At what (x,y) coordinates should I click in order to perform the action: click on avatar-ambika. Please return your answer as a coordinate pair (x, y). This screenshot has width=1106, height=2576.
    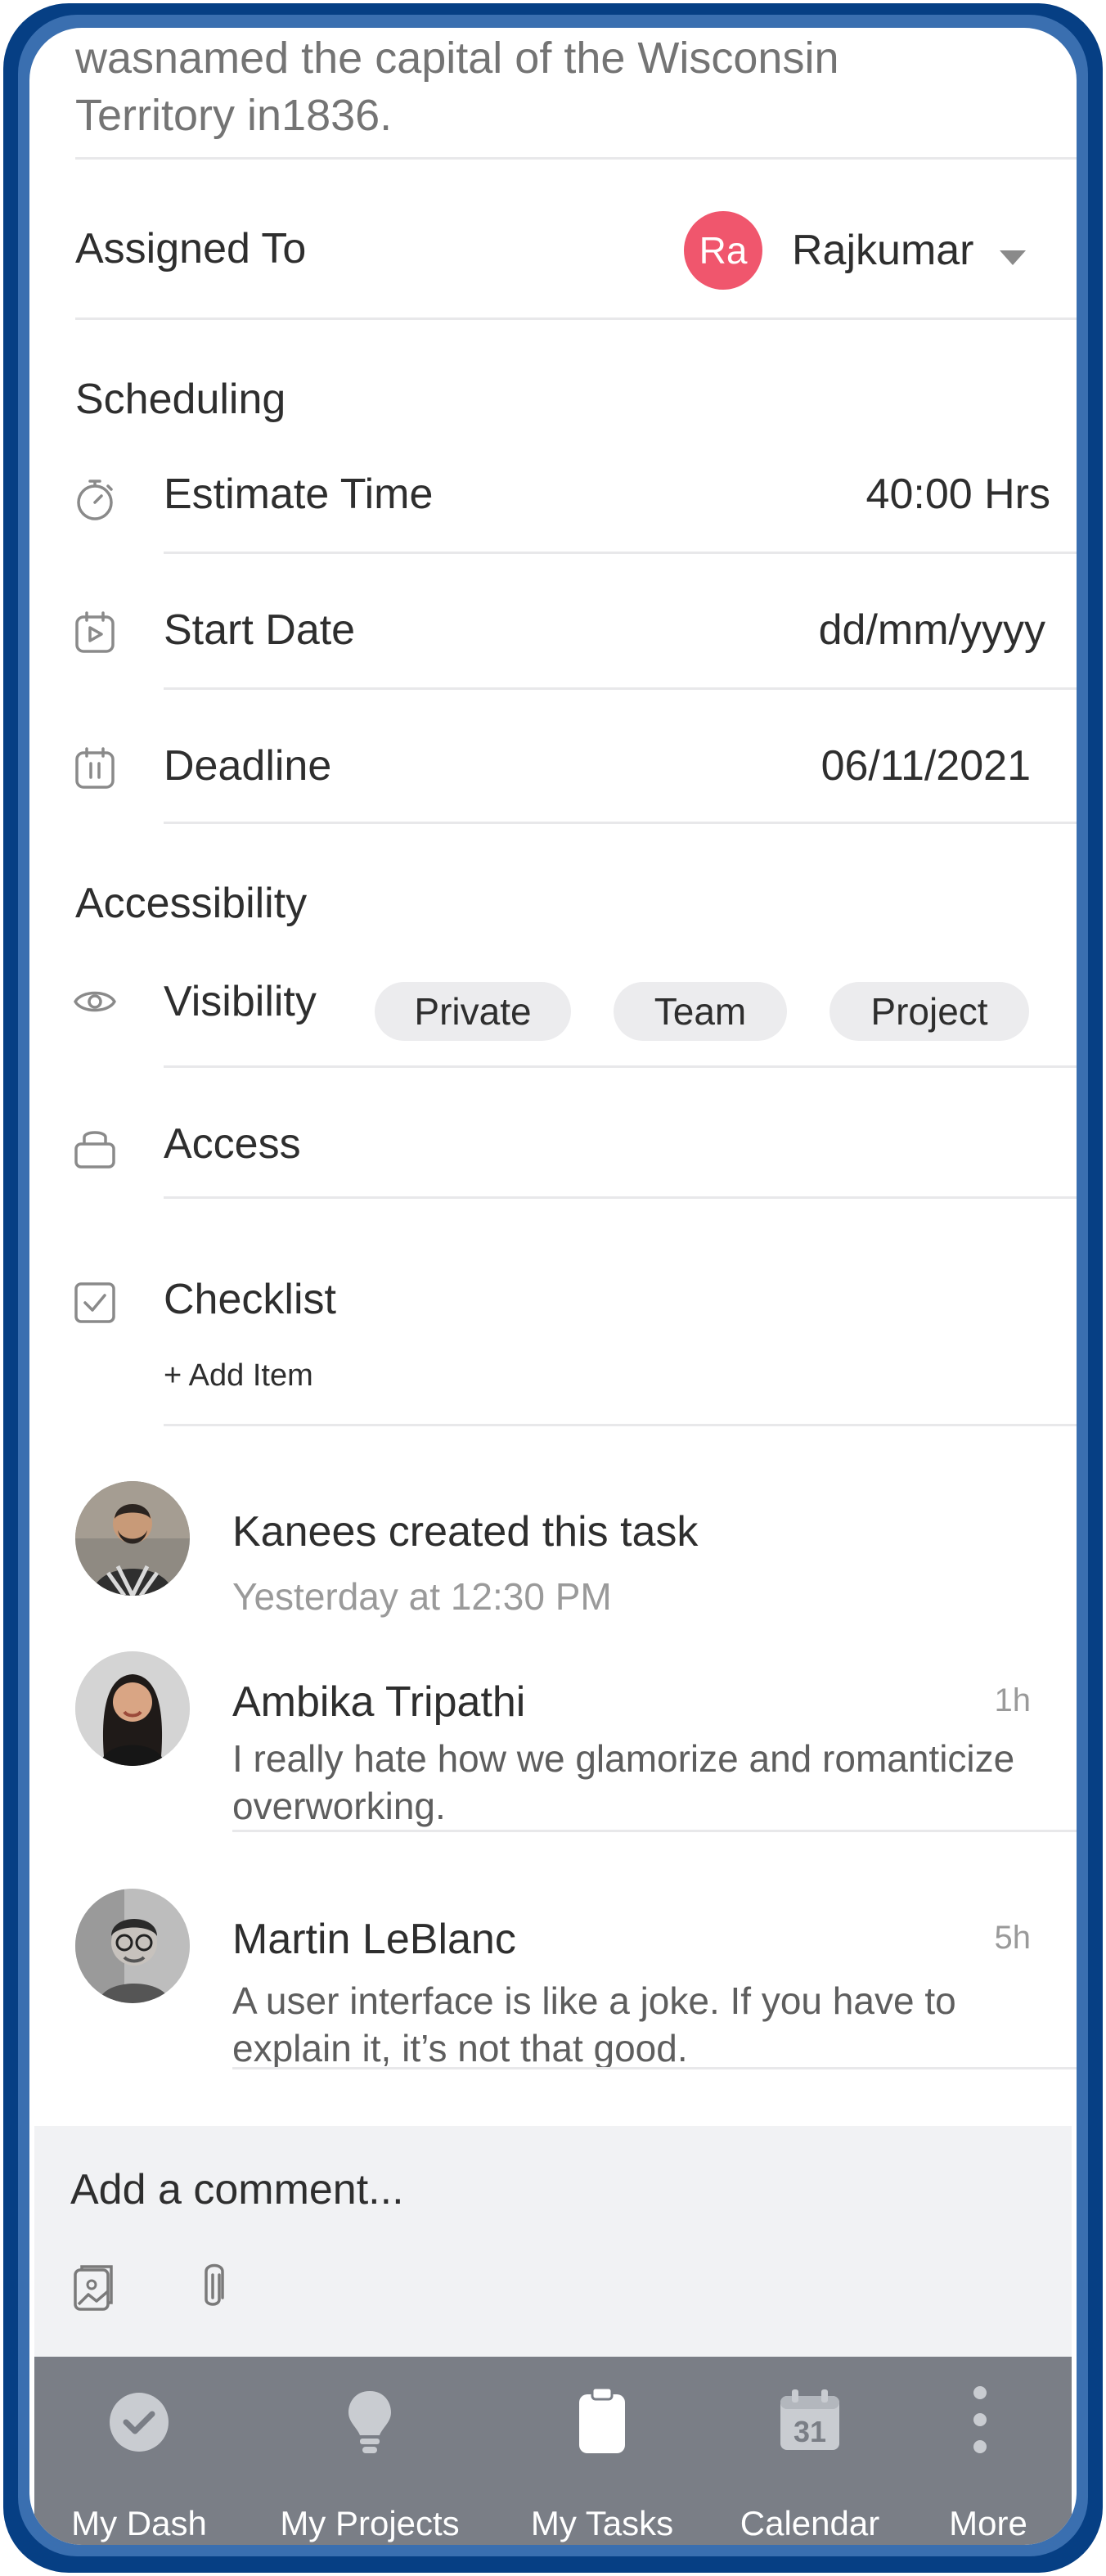
    Looking at the image, I should click on (132, 1708).